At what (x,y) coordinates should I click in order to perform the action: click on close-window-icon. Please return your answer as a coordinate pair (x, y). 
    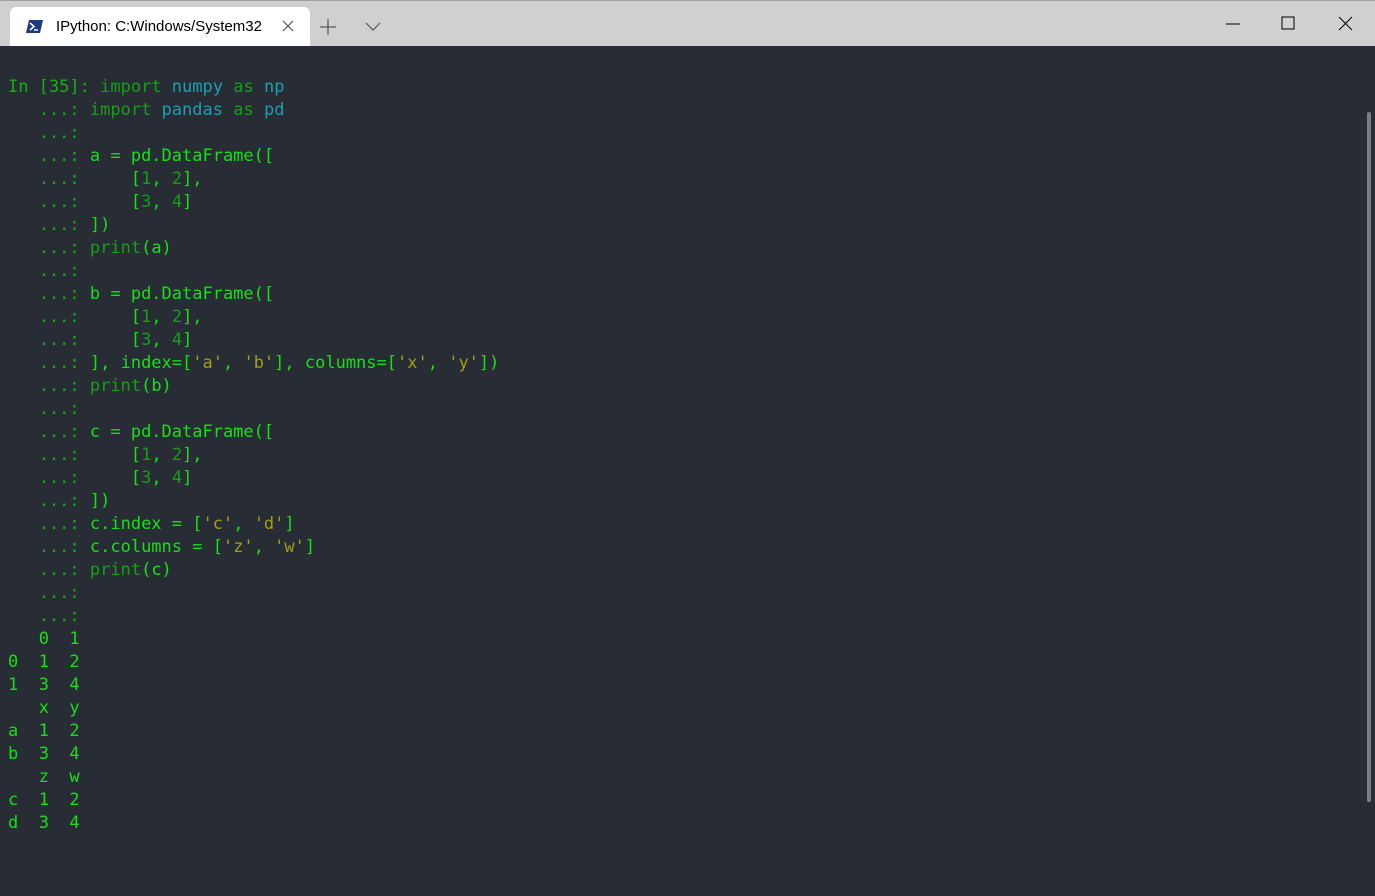
    Looking at the image, I should click on (1345, 23).